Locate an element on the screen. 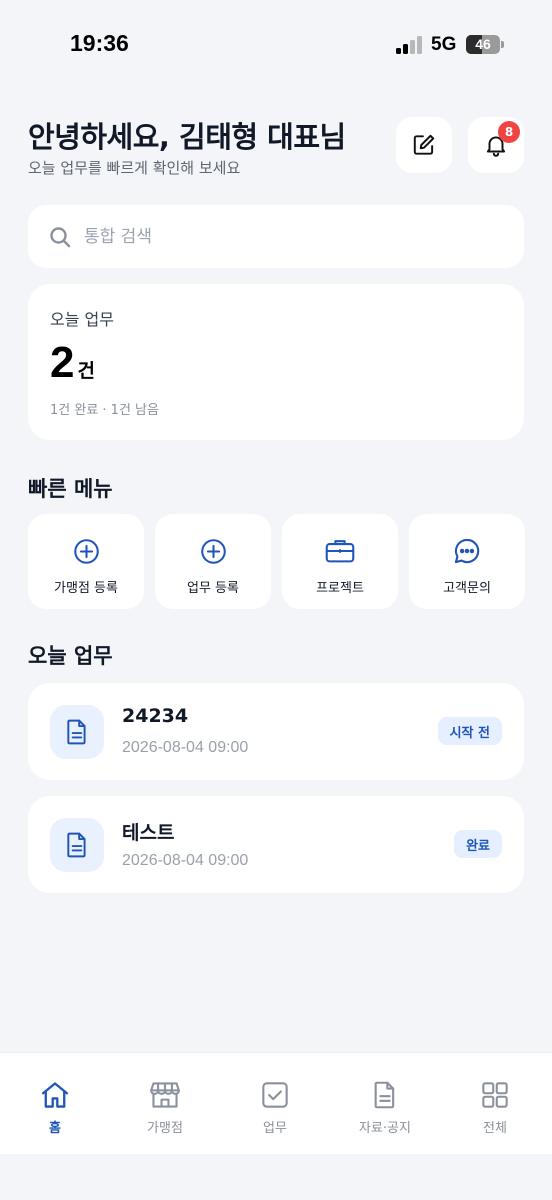  status-time: 19:36 is located at coordinates (99, 43).